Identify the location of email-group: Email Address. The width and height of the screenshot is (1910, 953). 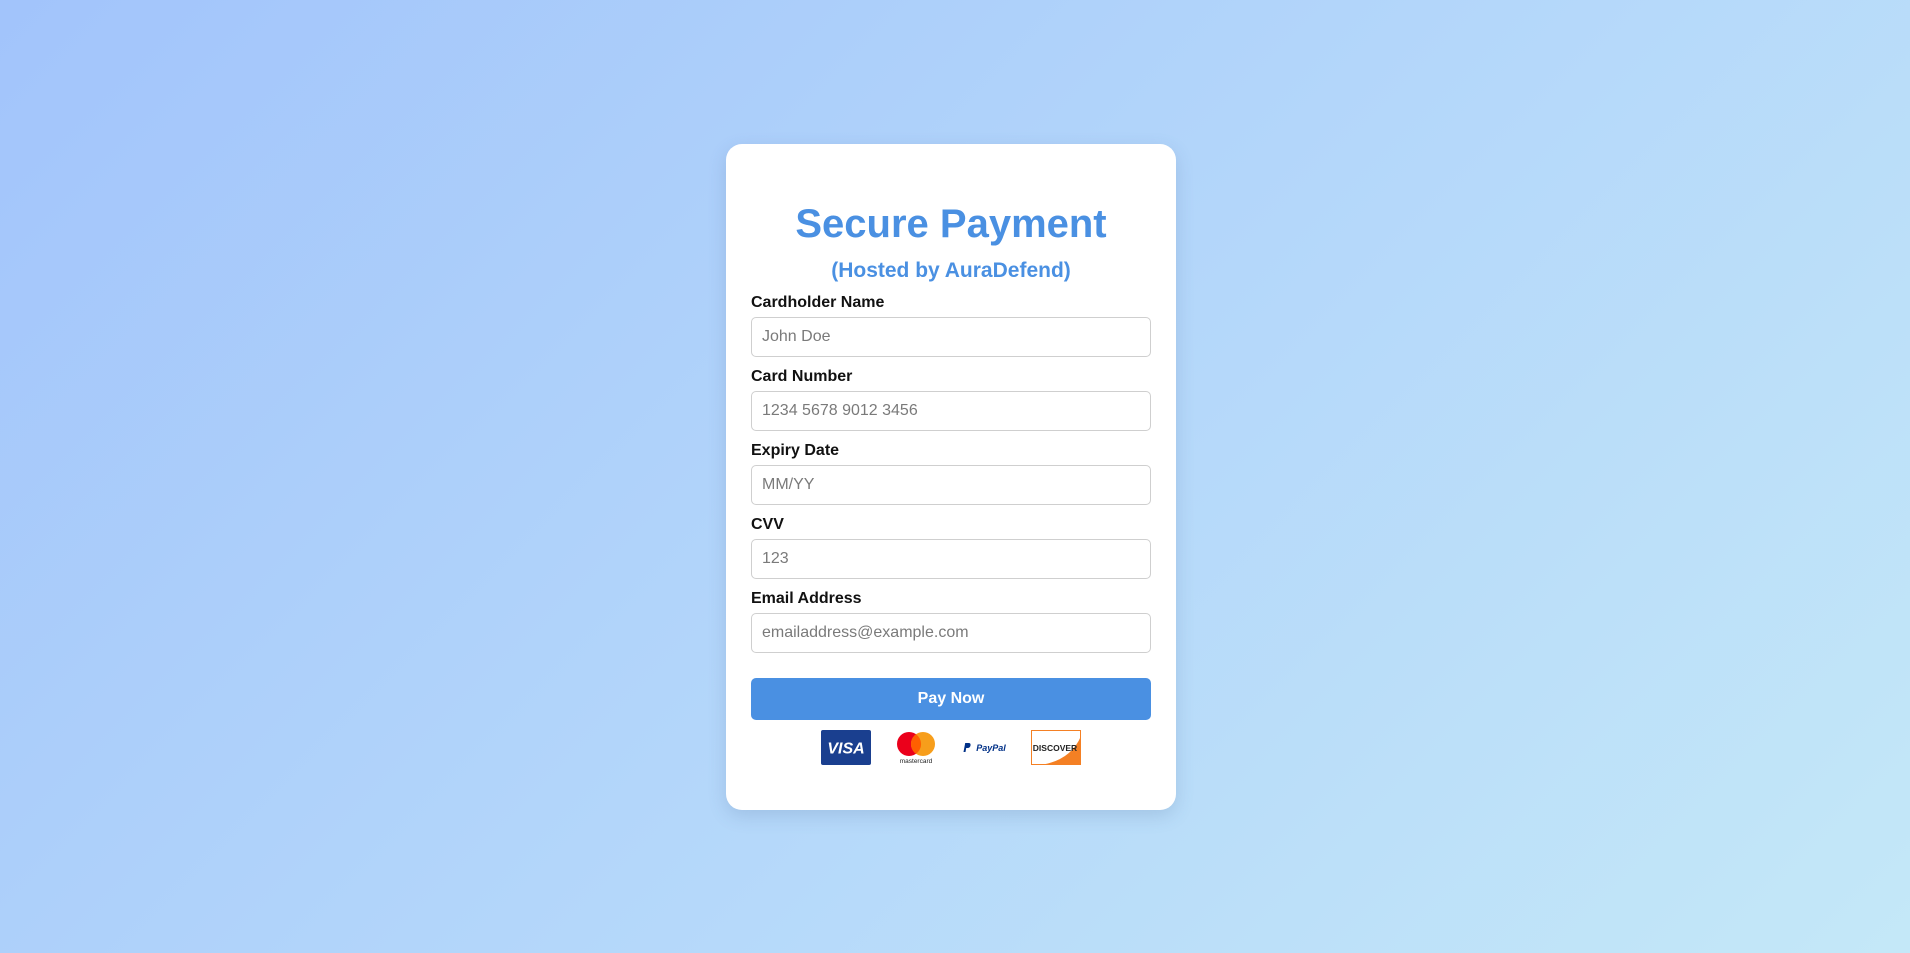
(951, 621).